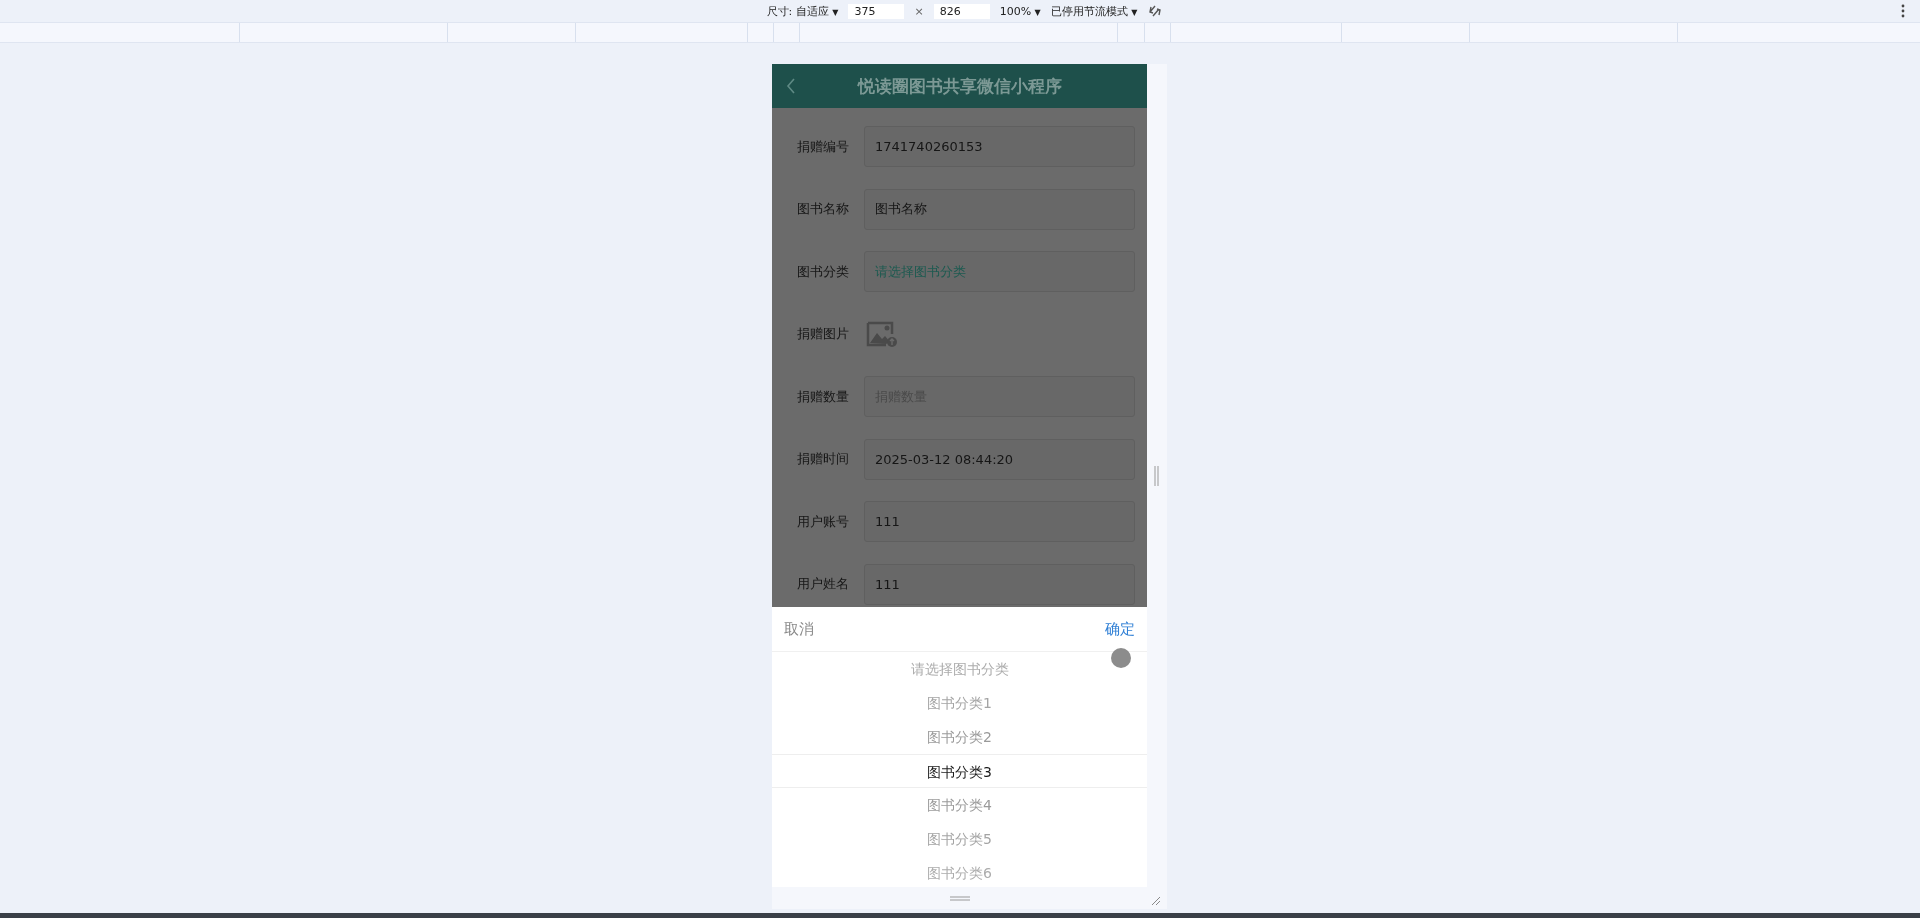 The image size is (1920, 918). I want to click on width-input: 375, so click(876, 11).